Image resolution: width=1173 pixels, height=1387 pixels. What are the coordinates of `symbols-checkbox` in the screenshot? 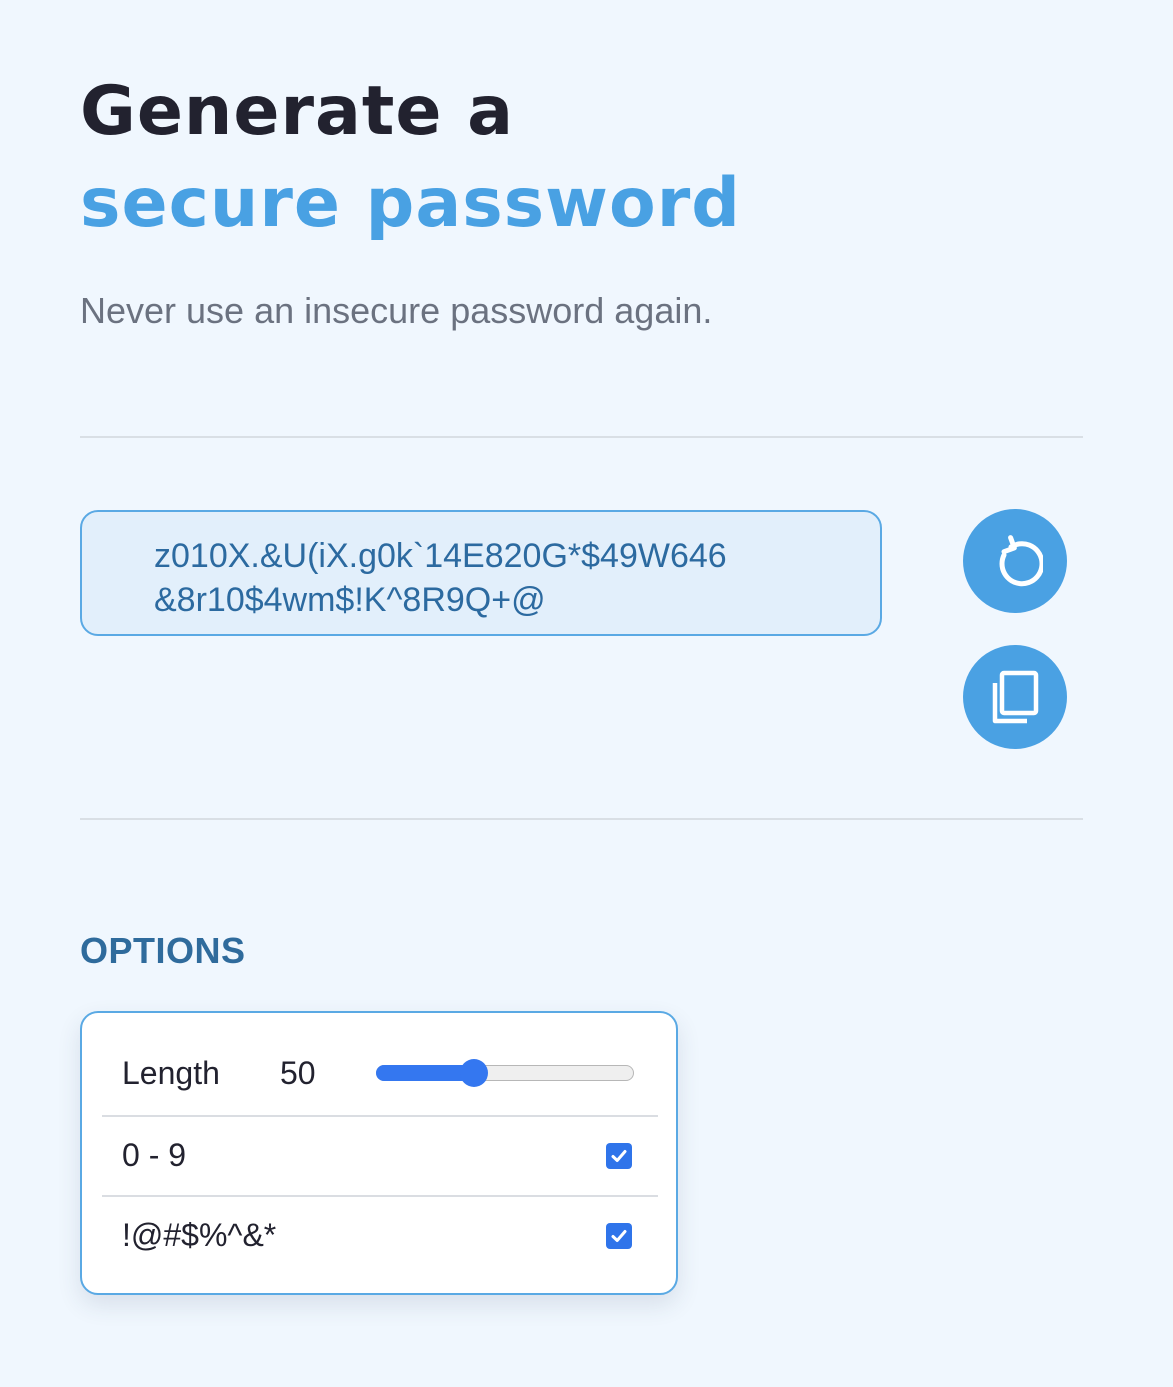 It's located at (619, 1236).